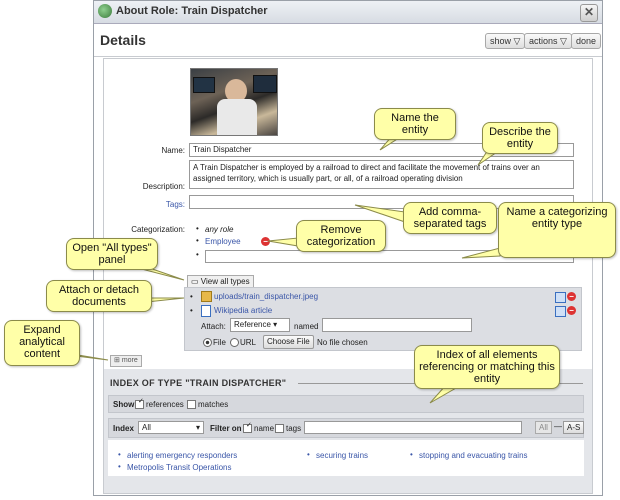 The width and height of the screenshot is (620, 500). I want to click on callout-add-tags: Add comma-separated tags, so click(450, 218).